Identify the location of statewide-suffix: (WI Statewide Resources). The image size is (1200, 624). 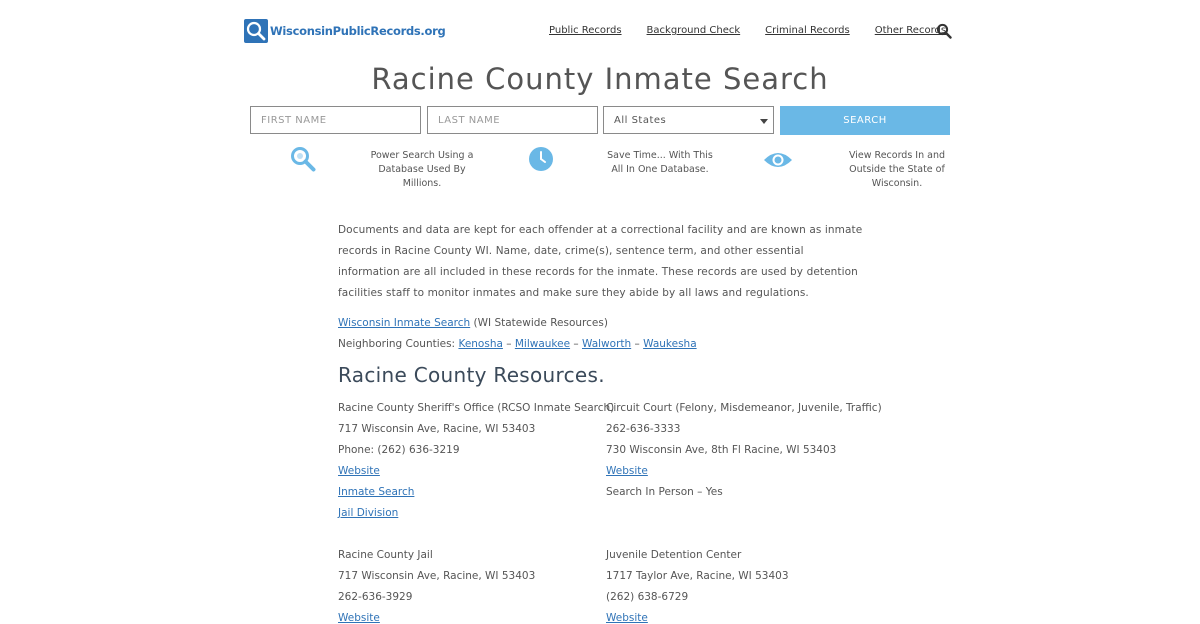
(540, 323).